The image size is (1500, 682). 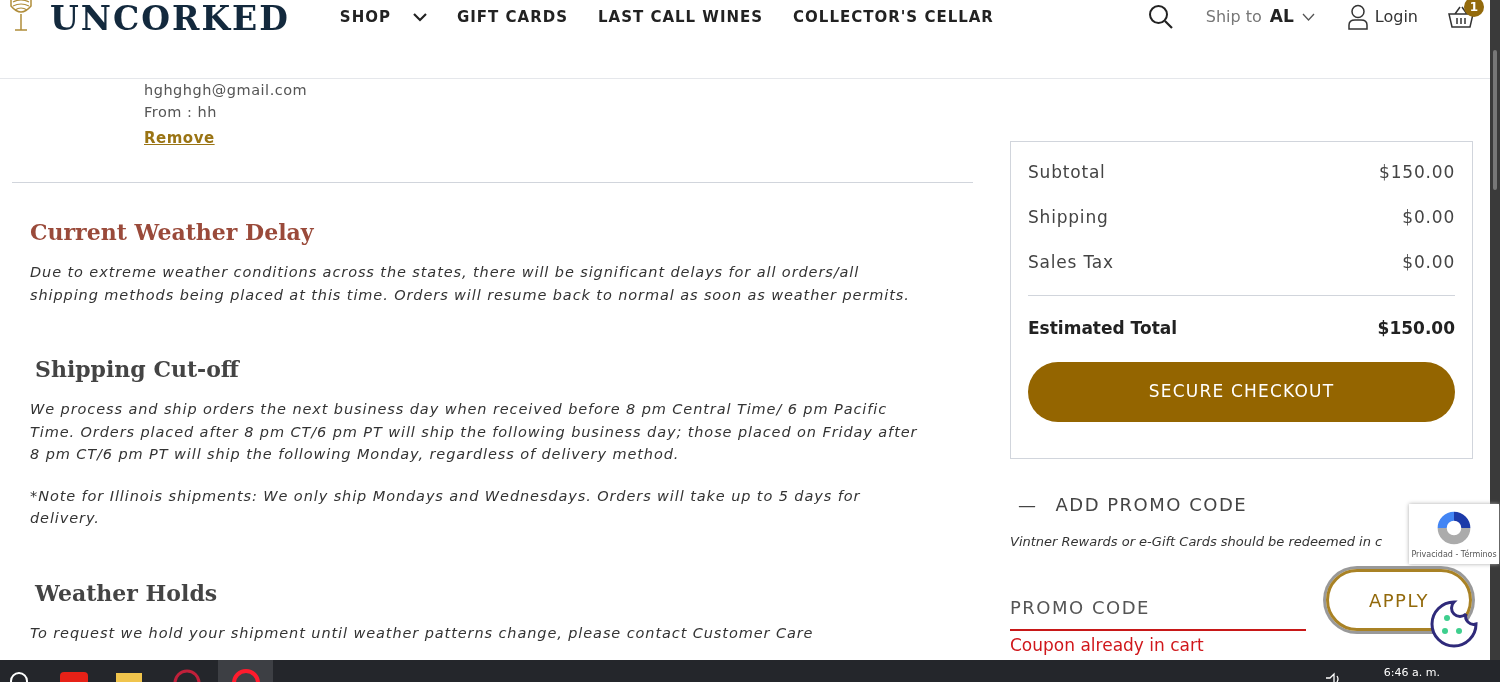 I want to click on promo-code-field: PROMO CODE, so click(x=1158, y=608).